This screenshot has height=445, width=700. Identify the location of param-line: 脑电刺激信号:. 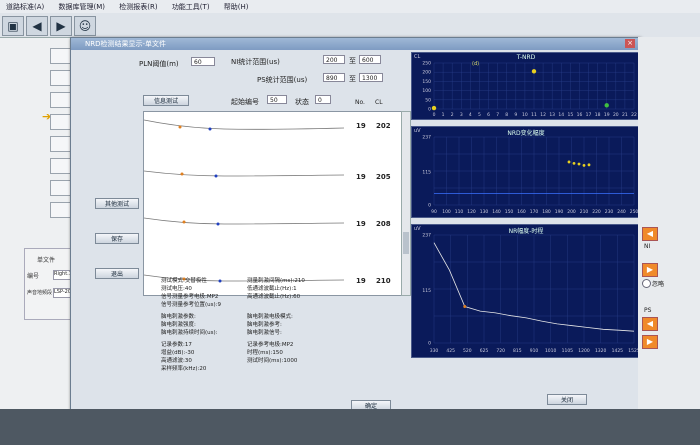
(264, 333).